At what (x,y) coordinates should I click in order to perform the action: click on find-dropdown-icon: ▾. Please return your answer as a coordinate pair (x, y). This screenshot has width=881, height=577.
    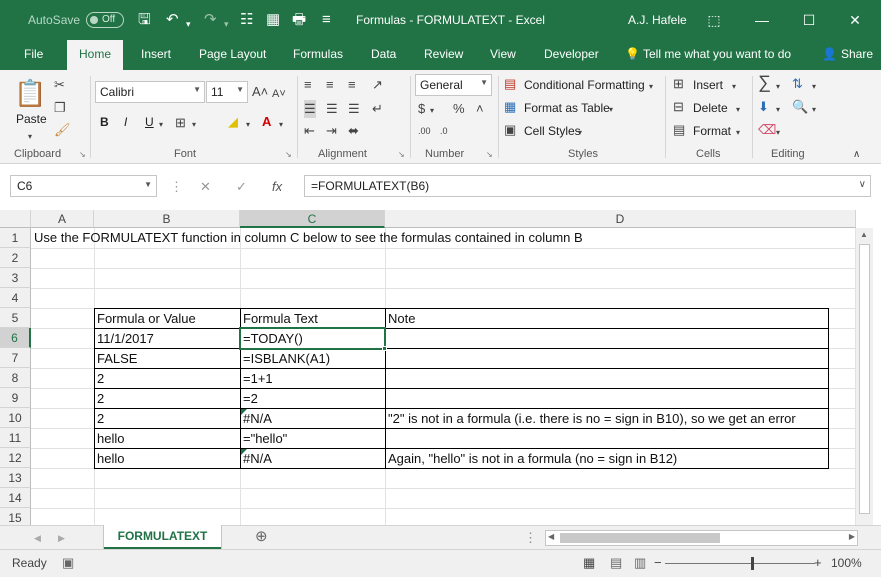
    Looking at the image, I should click on (814, 110).